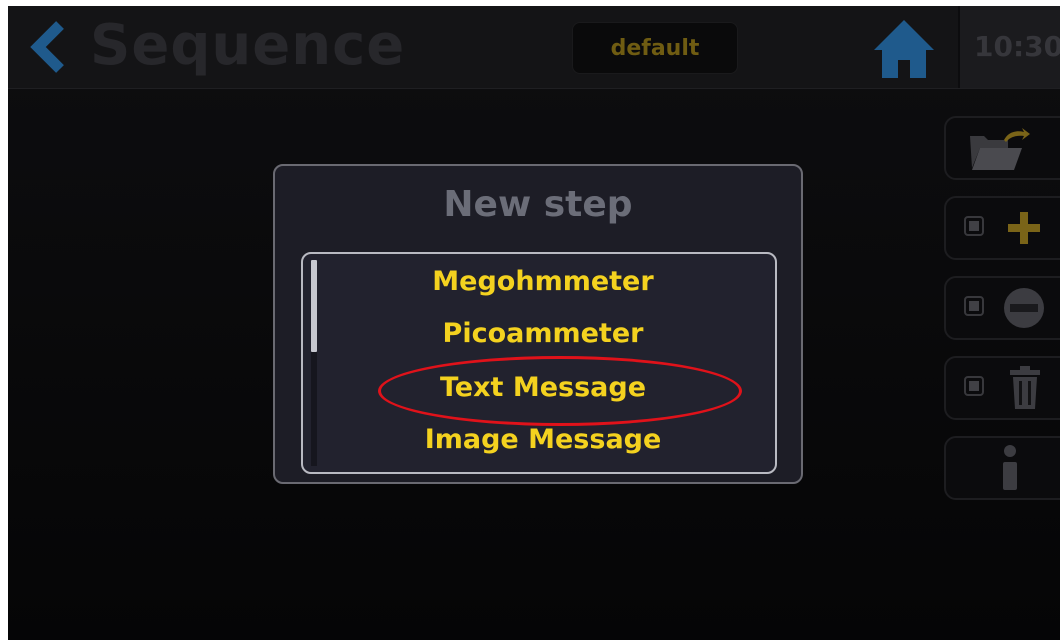 The height and width of the screenshot is (640, 1060). I want to click on info-icon, so click(1010, 467).